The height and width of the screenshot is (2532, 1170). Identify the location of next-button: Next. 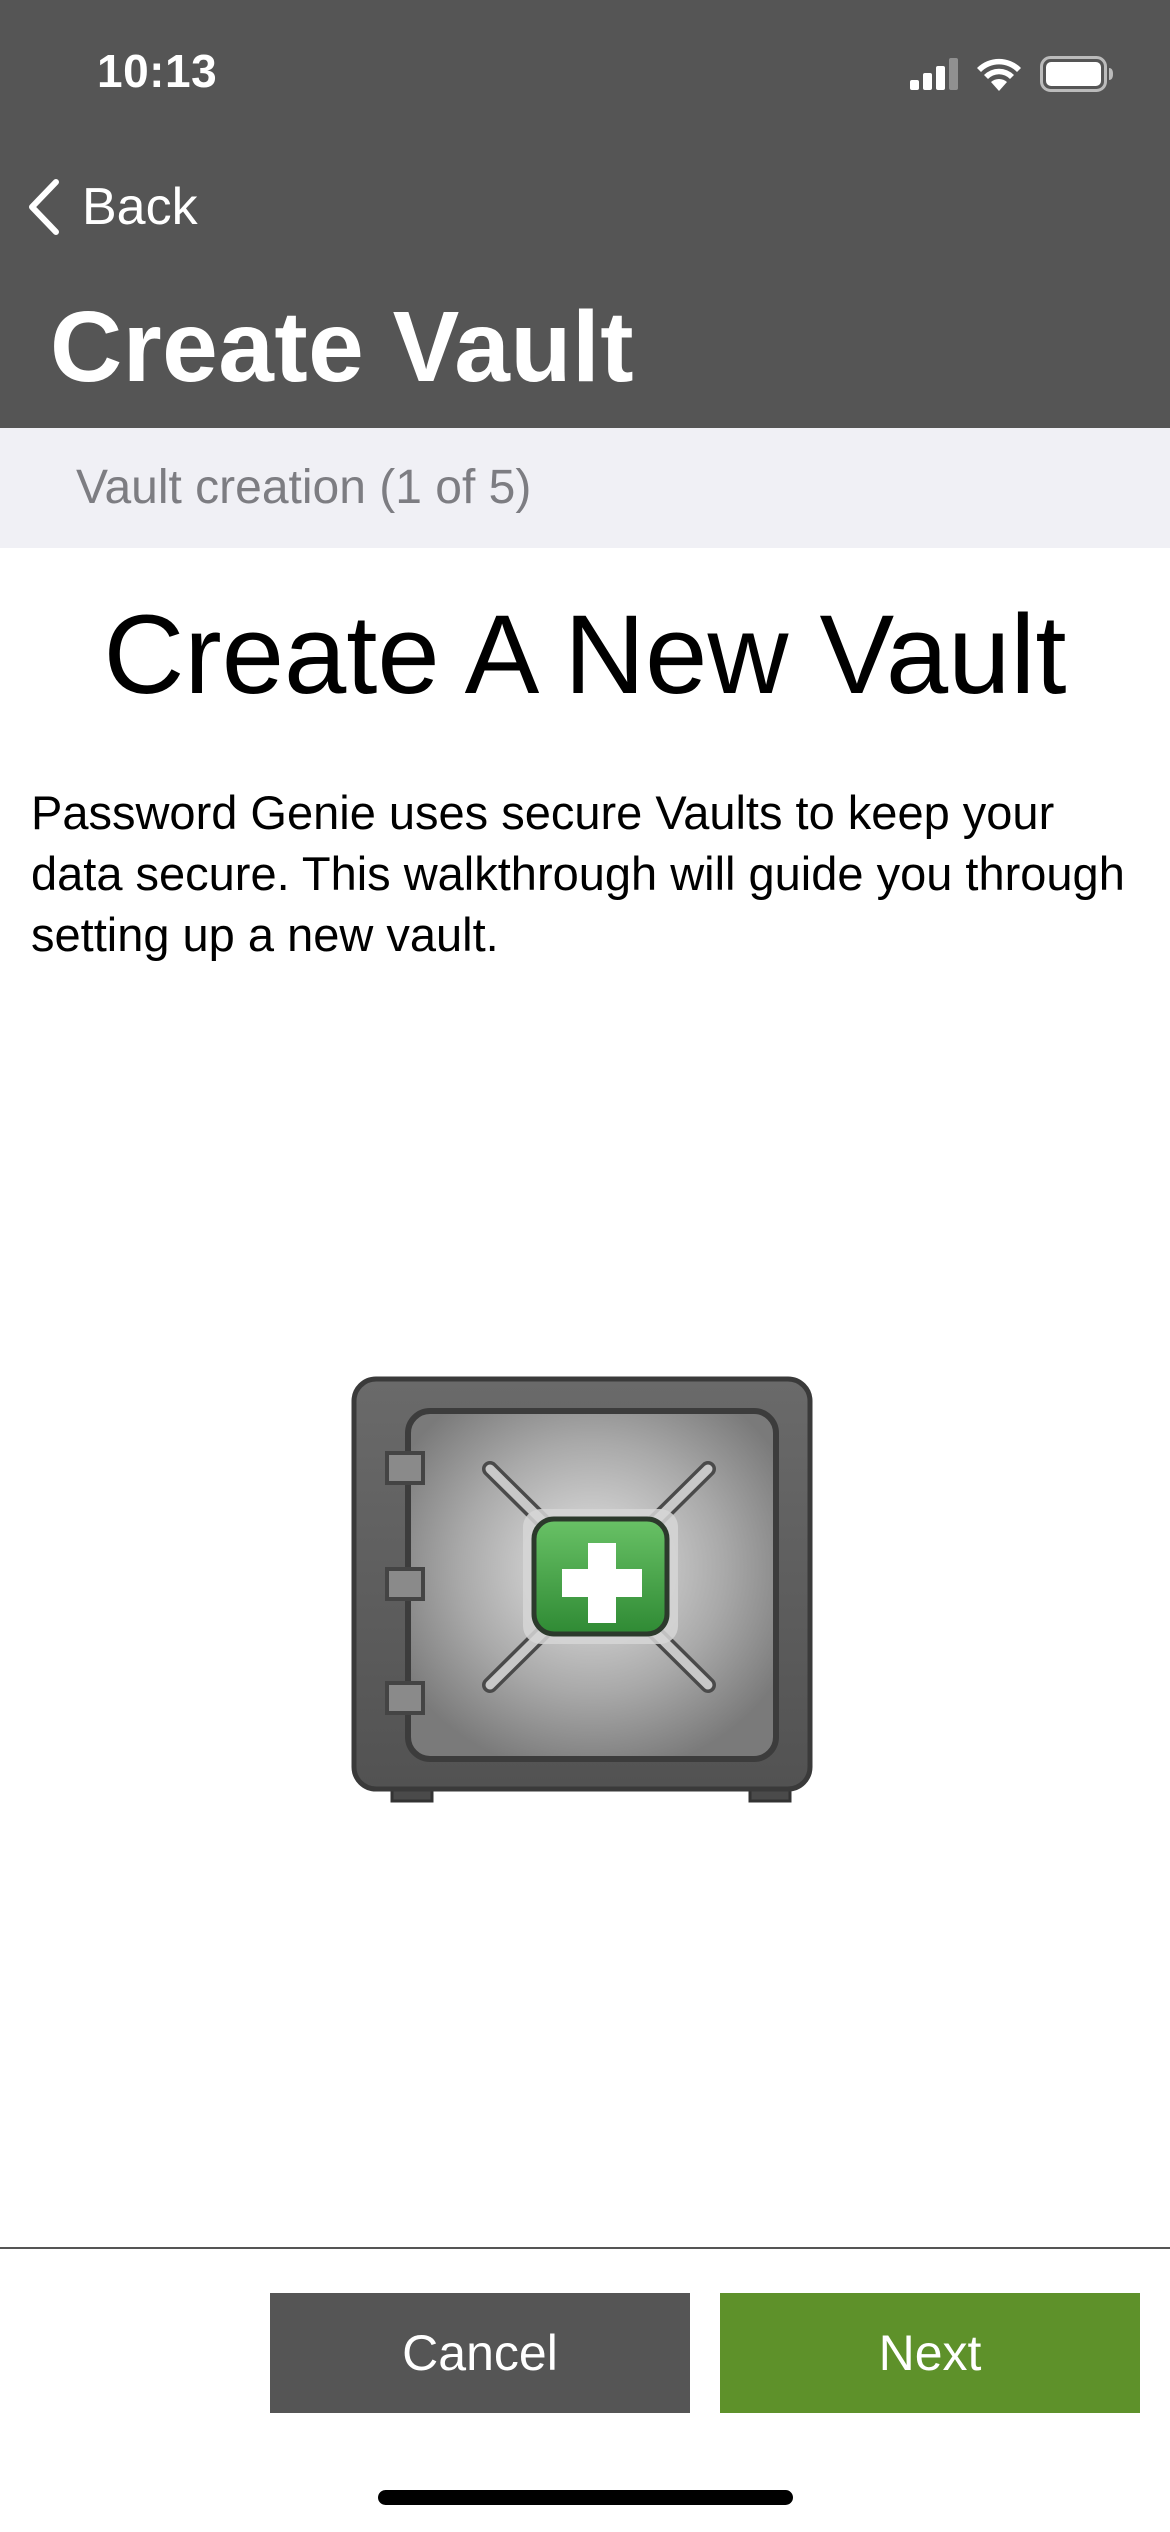
(930, 2353).